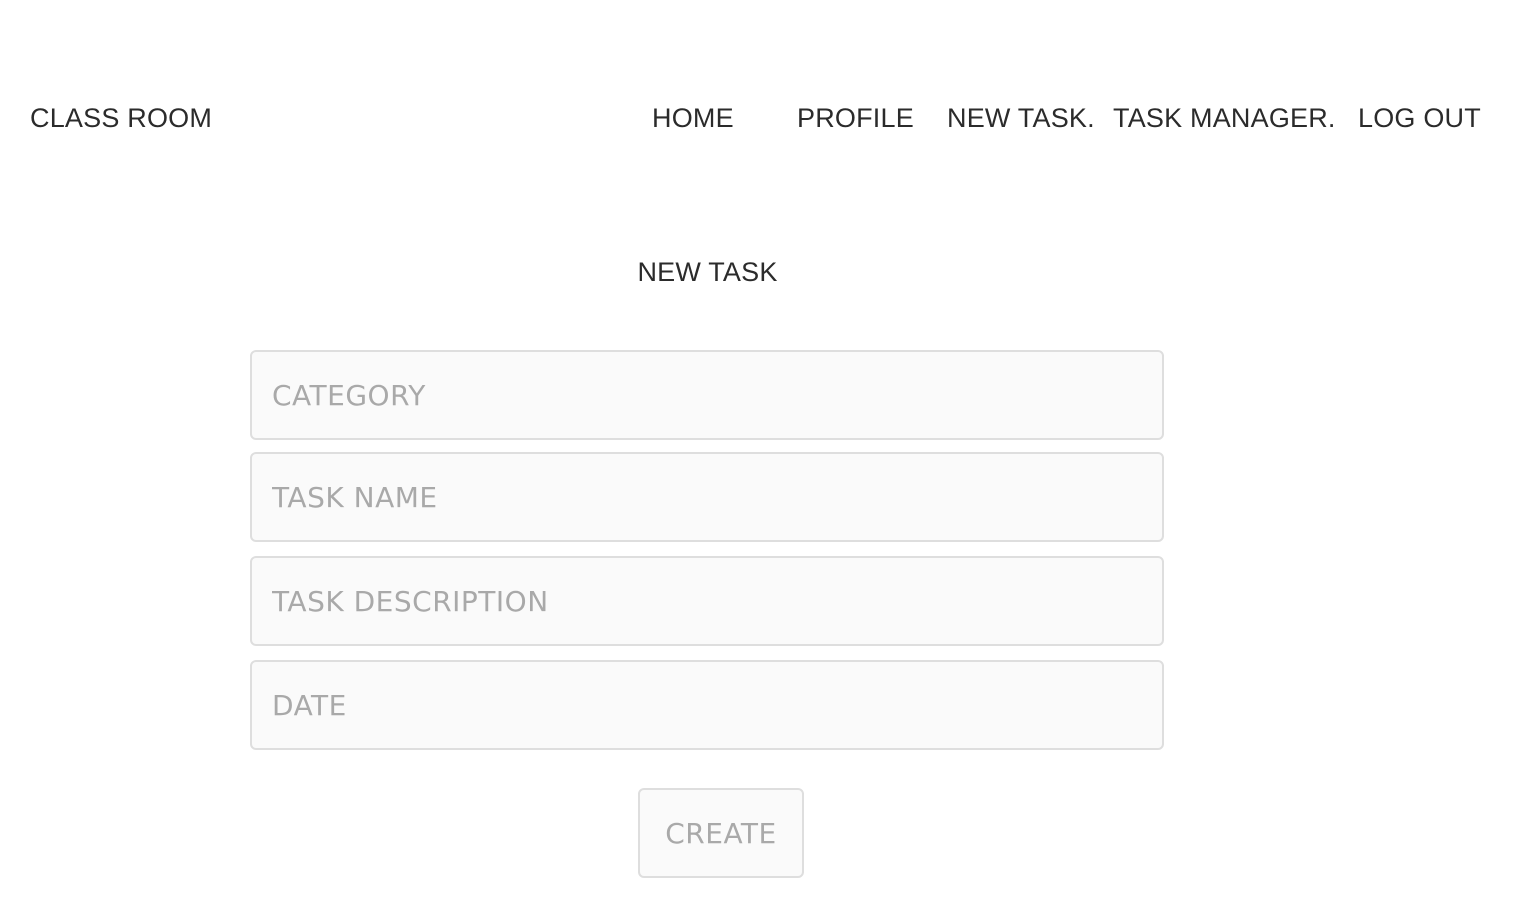 This screenshot has width=1536, height=918. What do you see at coordinates (707, 705) in the screenshot?
I see `date-input` at bounding box center [707, 705].